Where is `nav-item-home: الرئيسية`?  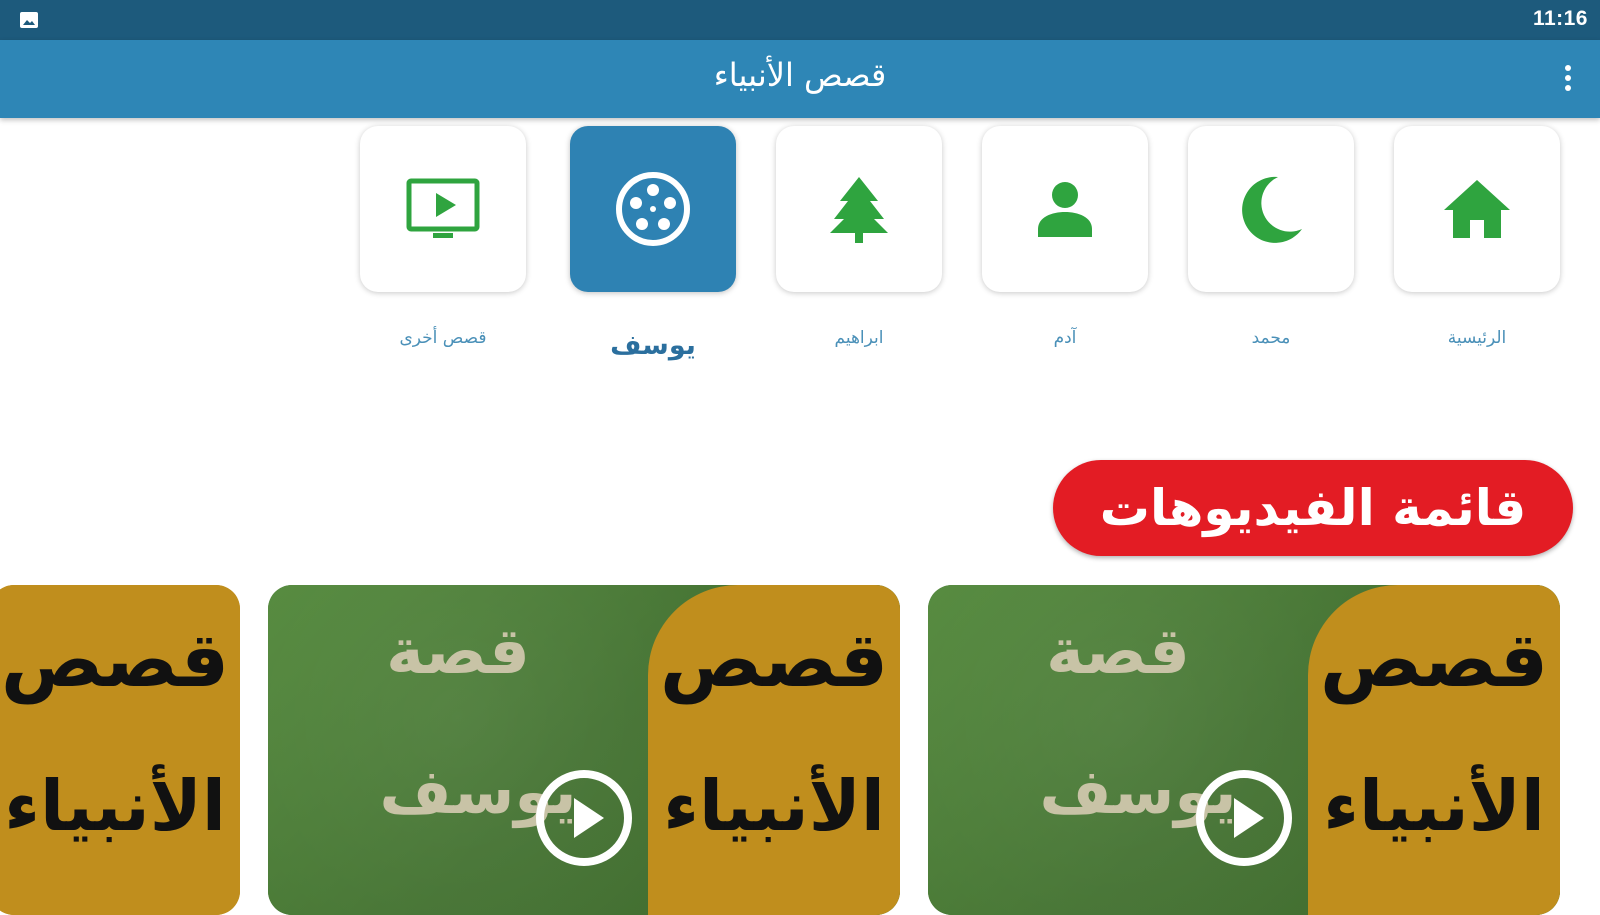
nav-item-home: الرئيسية is located at coordinates (1477, 237).